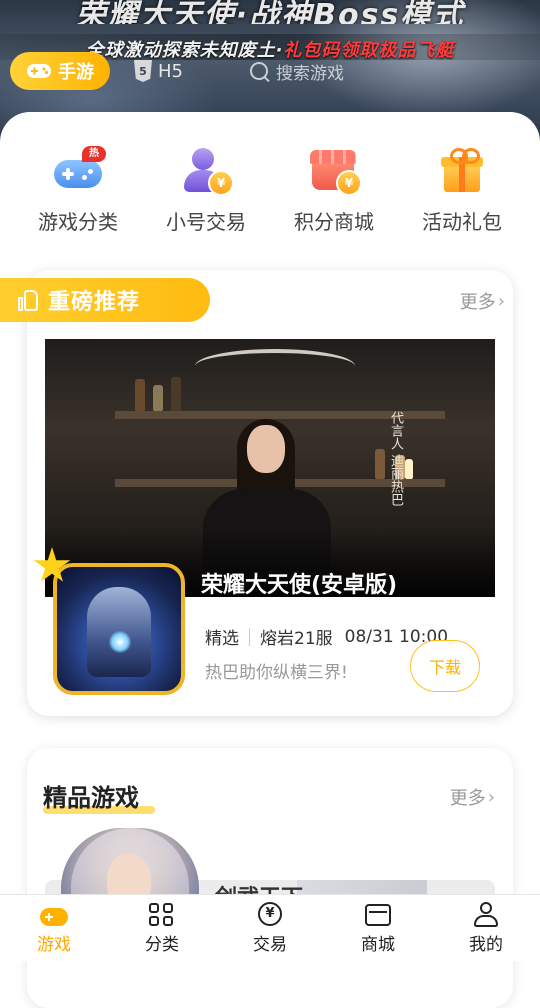 The height and width of the screenshot is (1008, 540). What do you see at coordinates (222, 639) in the screenshot?
I see `game-category: 精选` at bounding box center [222, 639].